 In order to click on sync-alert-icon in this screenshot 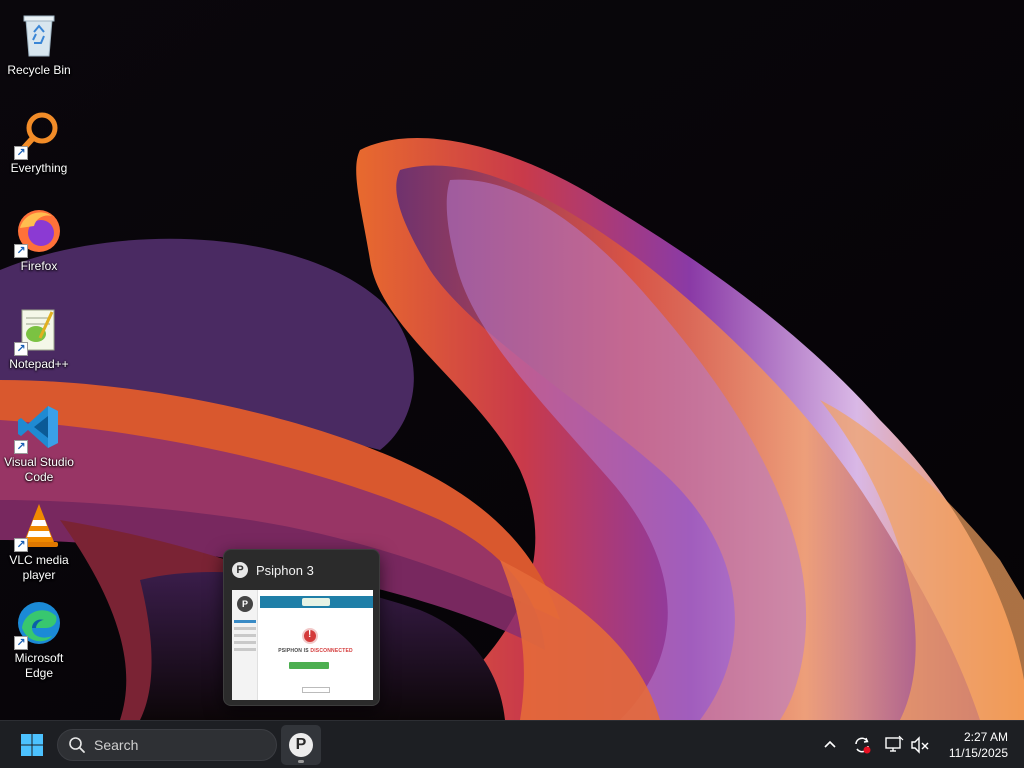, I will do `click(863, 745)`.